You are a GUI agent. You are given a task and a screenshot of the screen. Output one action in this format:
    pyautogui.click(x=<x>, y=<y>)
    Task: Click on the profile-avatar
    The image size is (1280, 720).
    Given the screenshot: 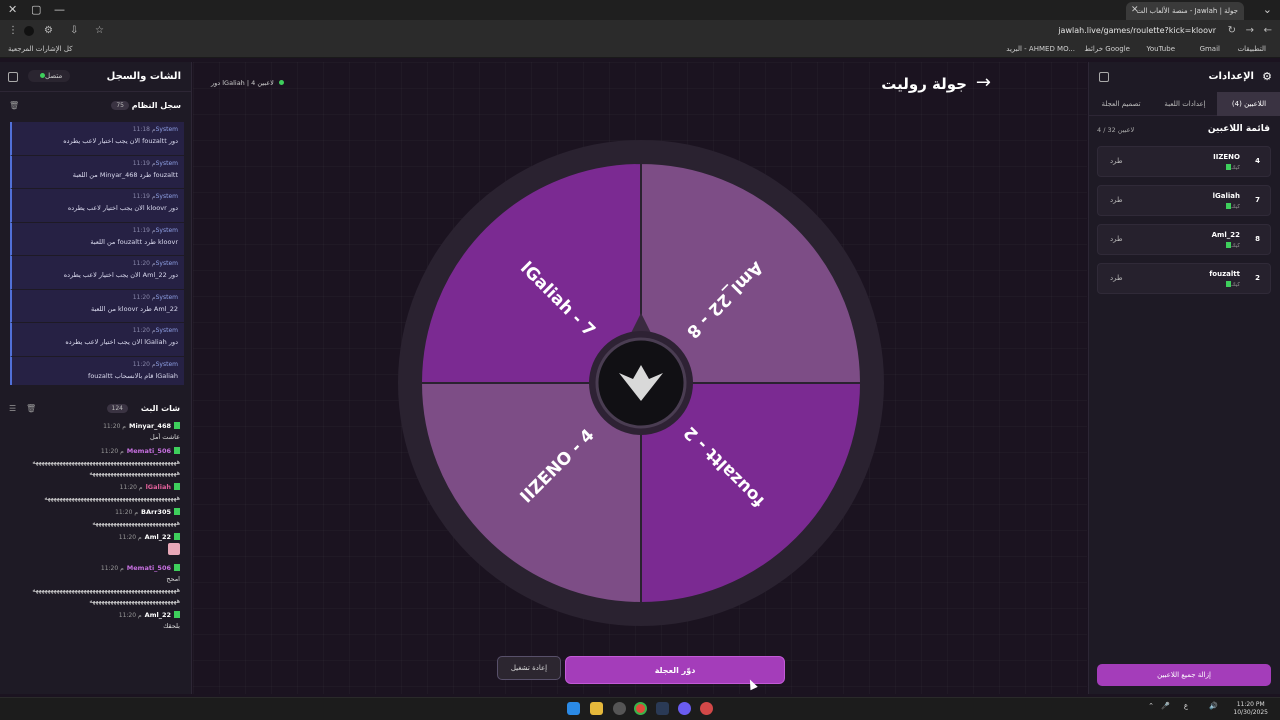 What is the action you would take?
    pyautogui.click(x=29, y=31)
    